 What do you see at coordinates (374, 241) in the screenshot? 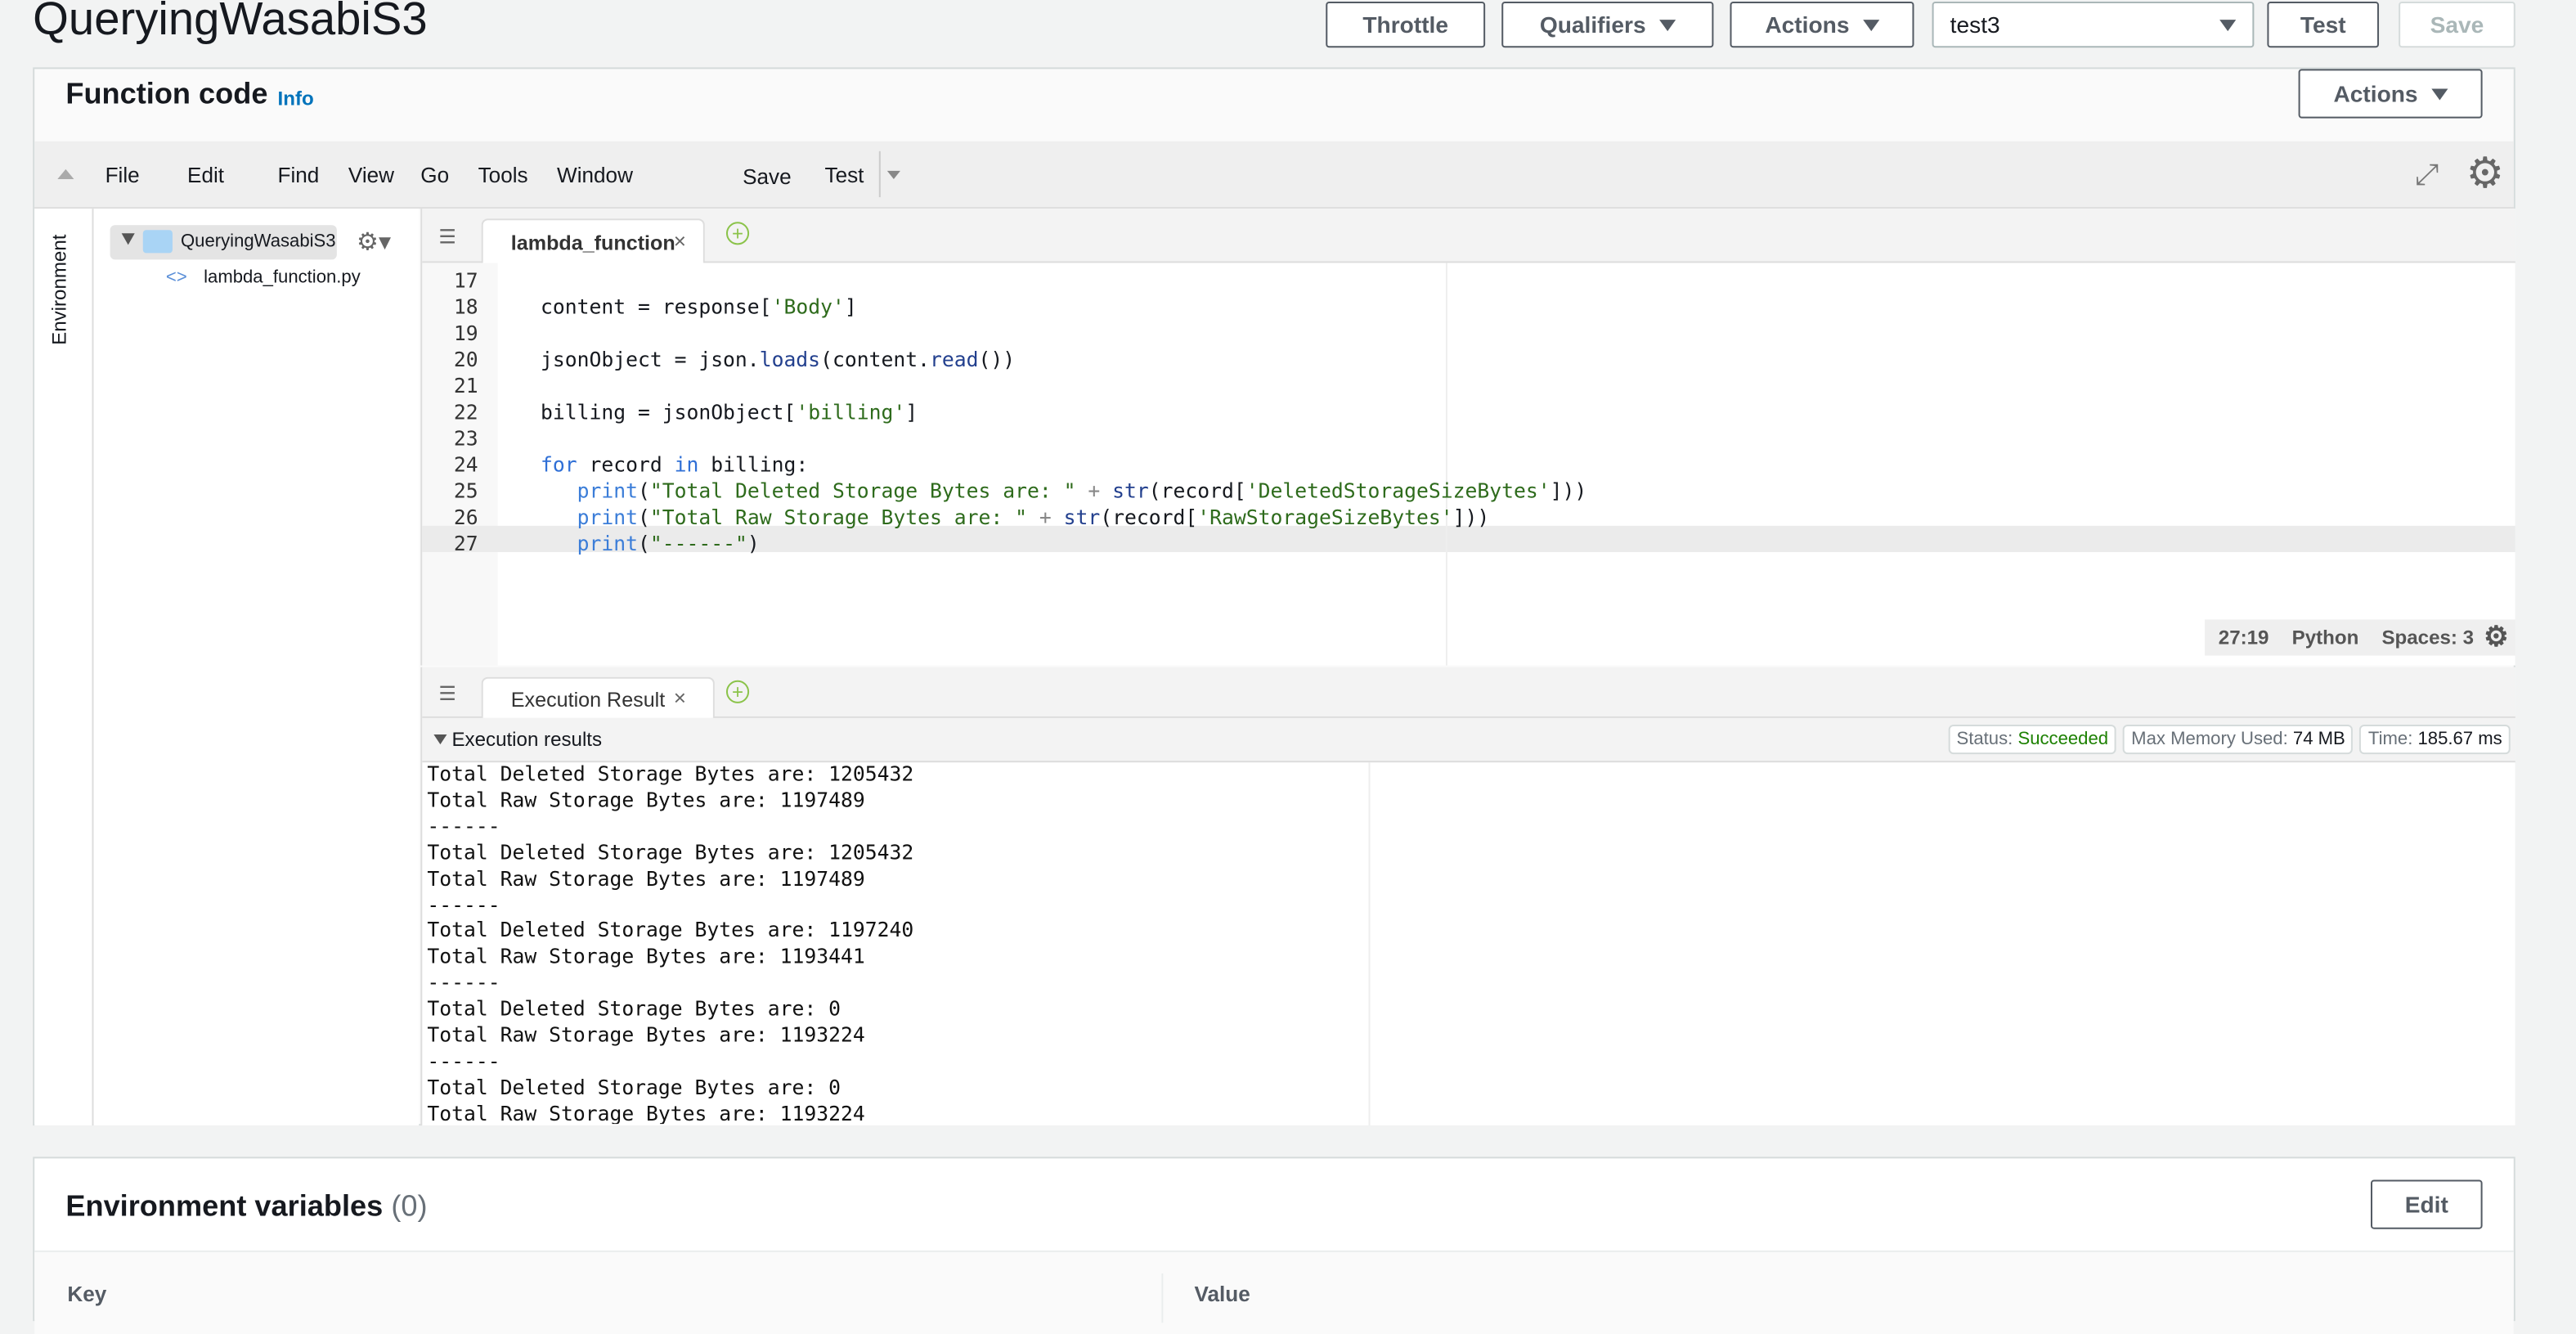
I see `tree-gear-icon: ⚙▾` at bounding box center [374, 241].